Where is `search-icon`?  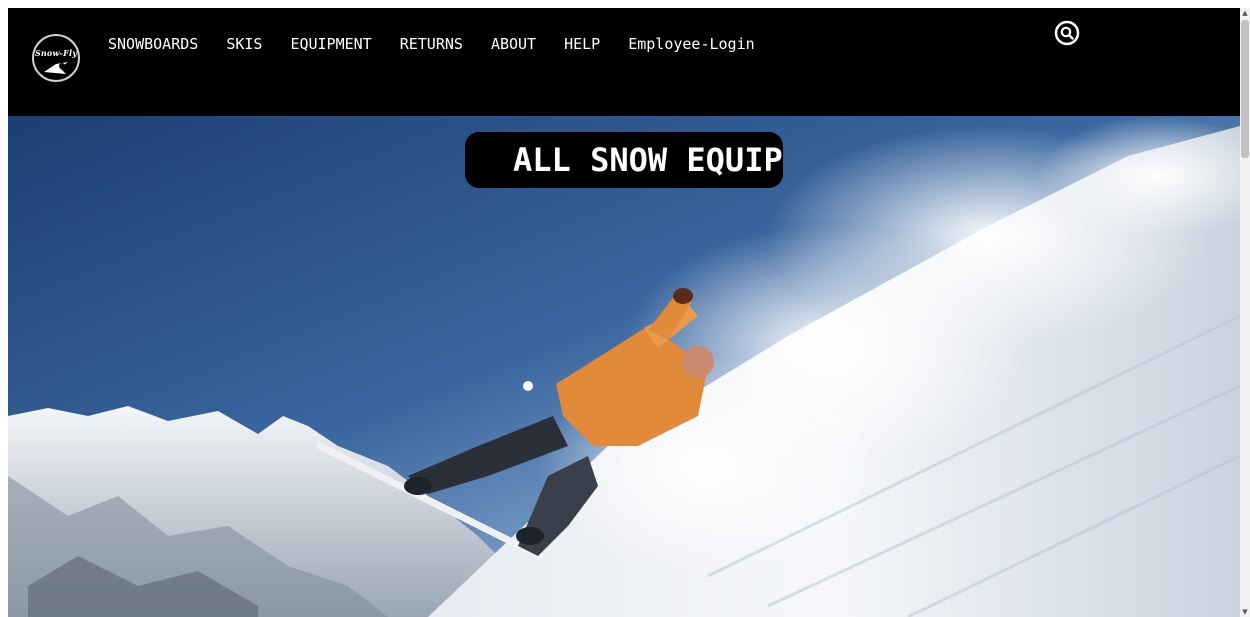
search-icon is located at coordinates (1067, 33).